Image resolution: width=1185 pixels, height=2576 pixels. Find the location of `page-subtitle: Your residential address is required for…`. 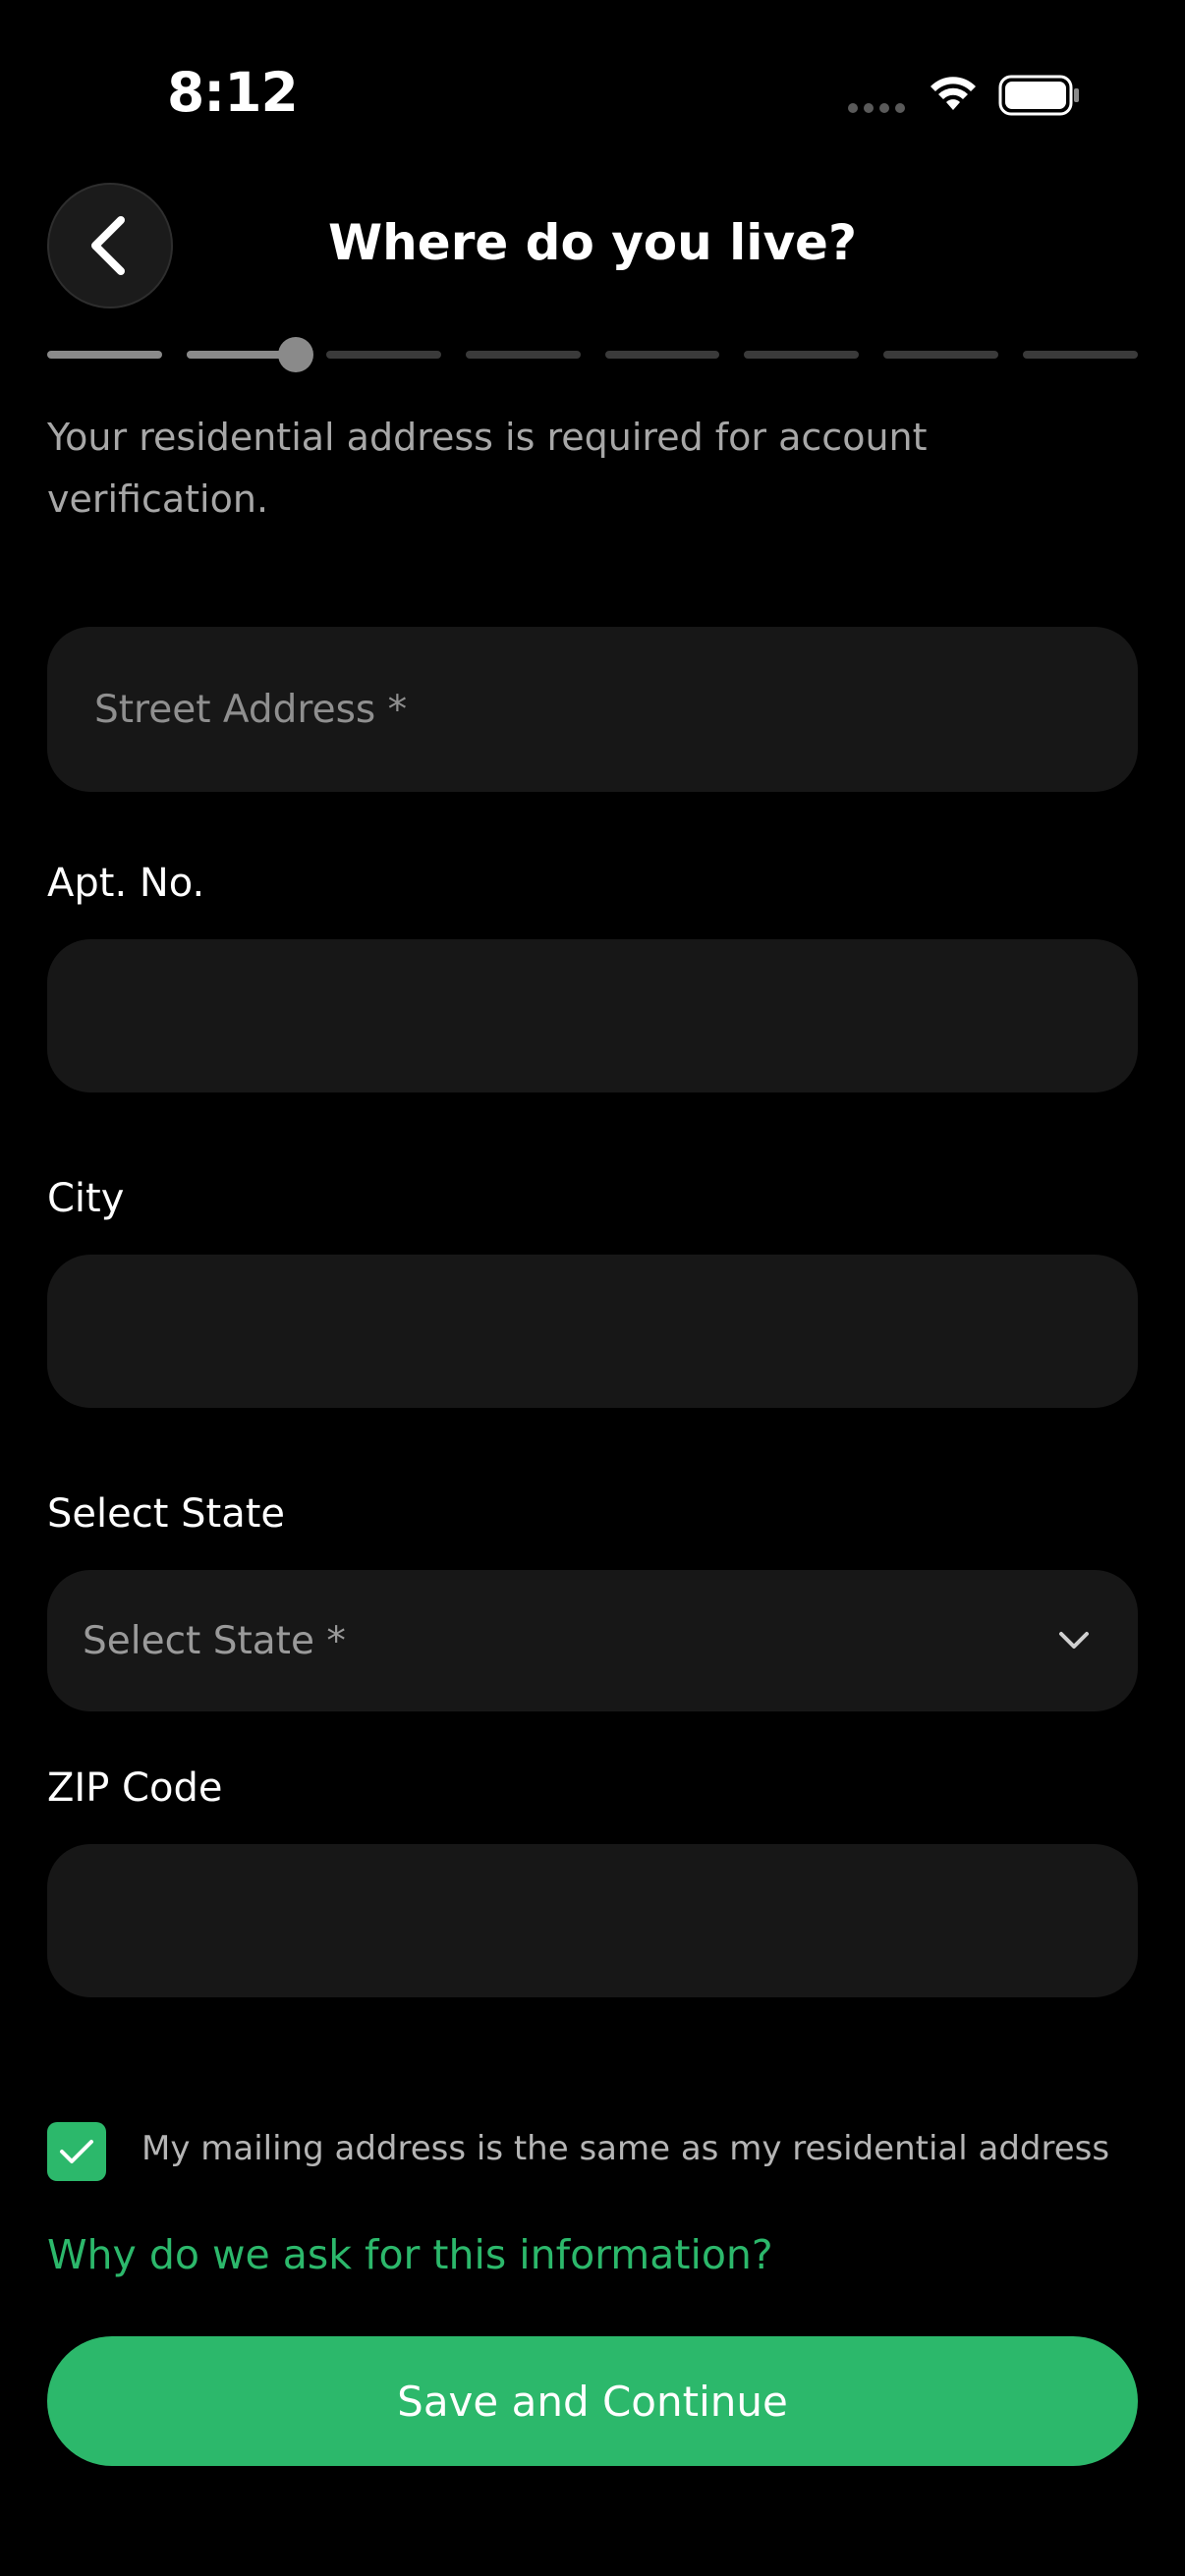

page-subtitle: Your residential address is required for… is located at coordinates (488, 468).